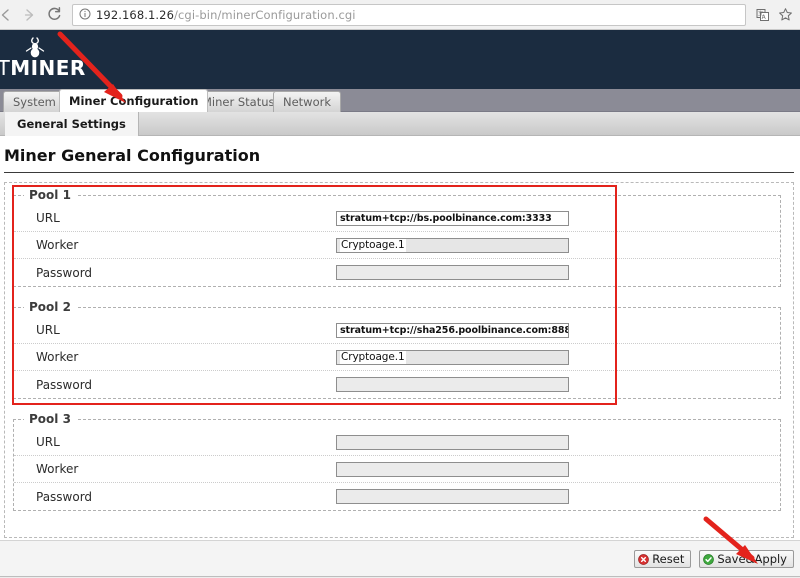 The width and height of the screenshot is (800, 578). I want to click on pool-3-password-row: Password, so click(397, 496).